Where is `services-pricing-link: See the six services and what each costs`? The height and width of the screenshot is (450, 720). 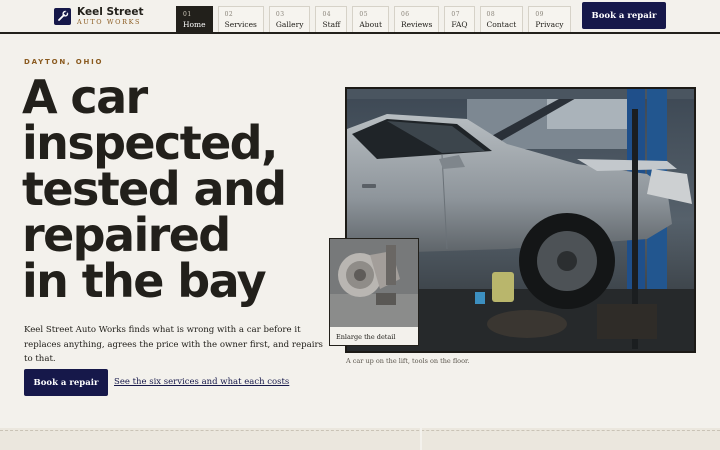 services-pricing-link: See the six services and what each costs is located at coordinates (201, 382).